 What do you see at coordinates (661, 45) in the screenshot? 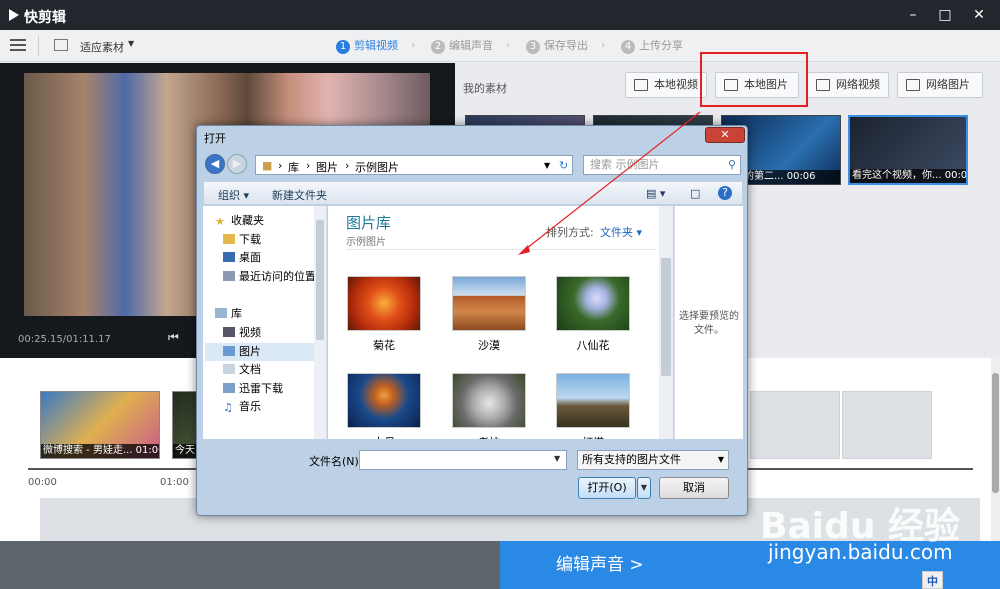
I see `step-label: 上传分享` at bounding box center [661, 45].